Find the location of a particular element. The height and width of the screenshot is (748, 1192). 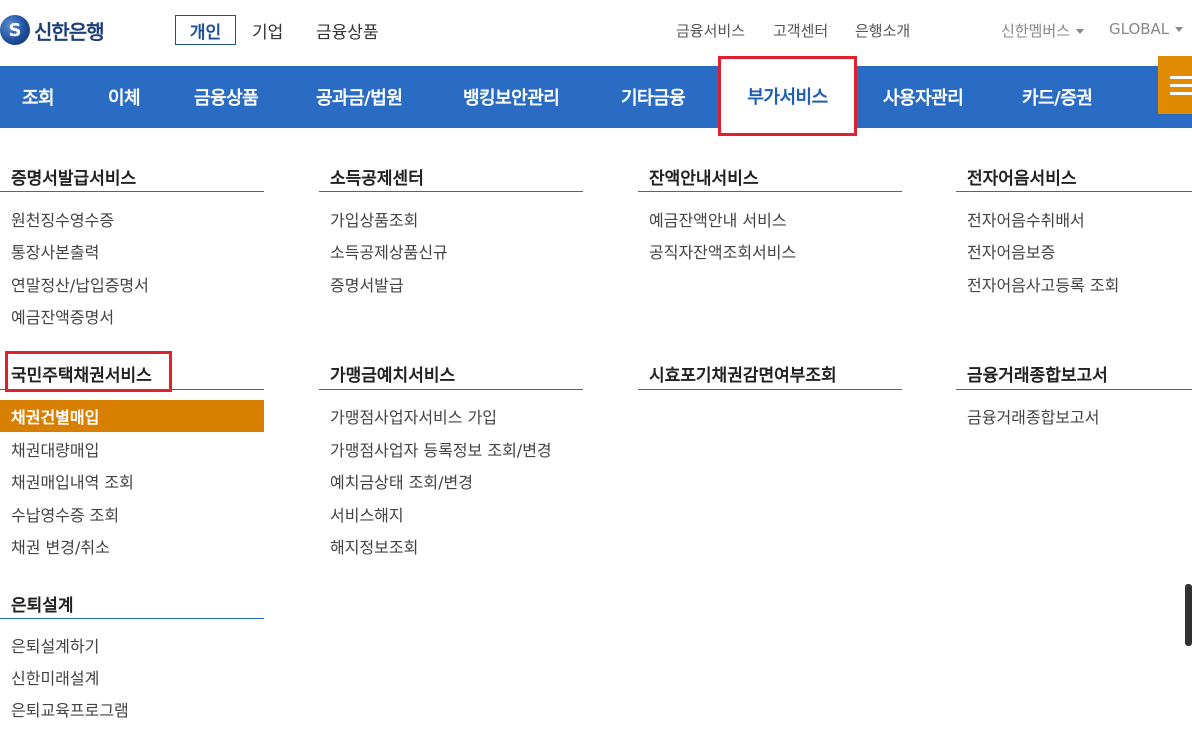

menu-link: 가맹점사업자서비스 가입 is located at coordinates (413, 416).